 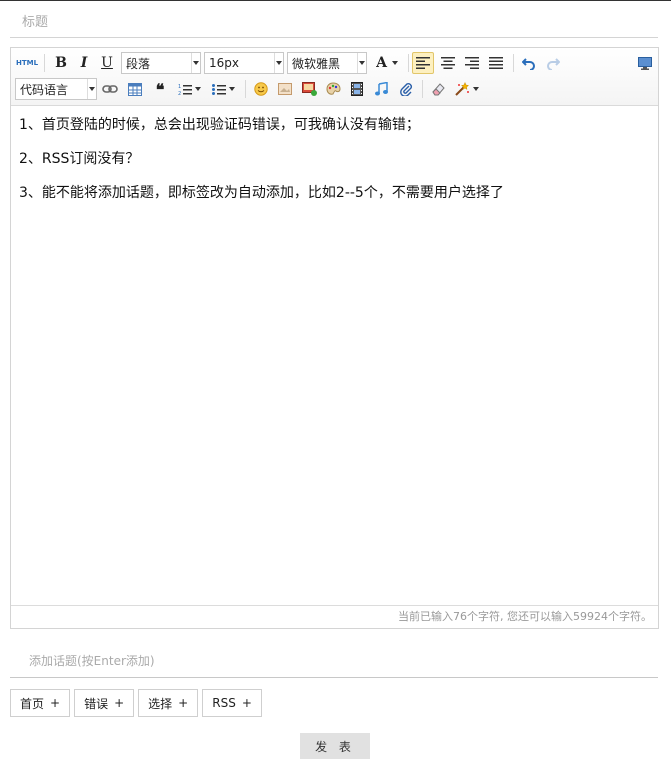 I want to click on unordered-list-button, so click(x=223, y=89).